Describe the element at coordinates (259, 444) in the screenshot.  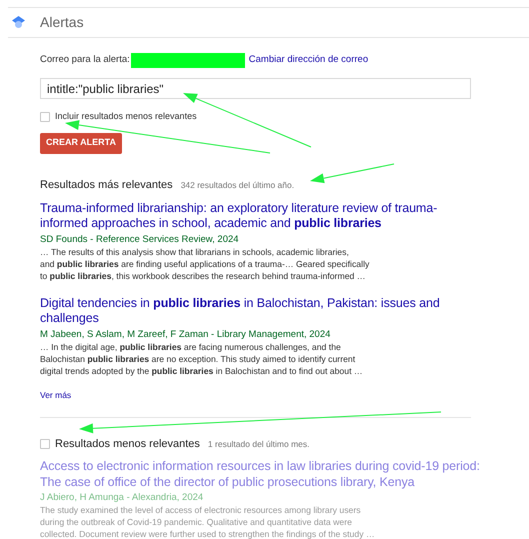
I see `result-count: 1 resultado del último mes.` at that location.